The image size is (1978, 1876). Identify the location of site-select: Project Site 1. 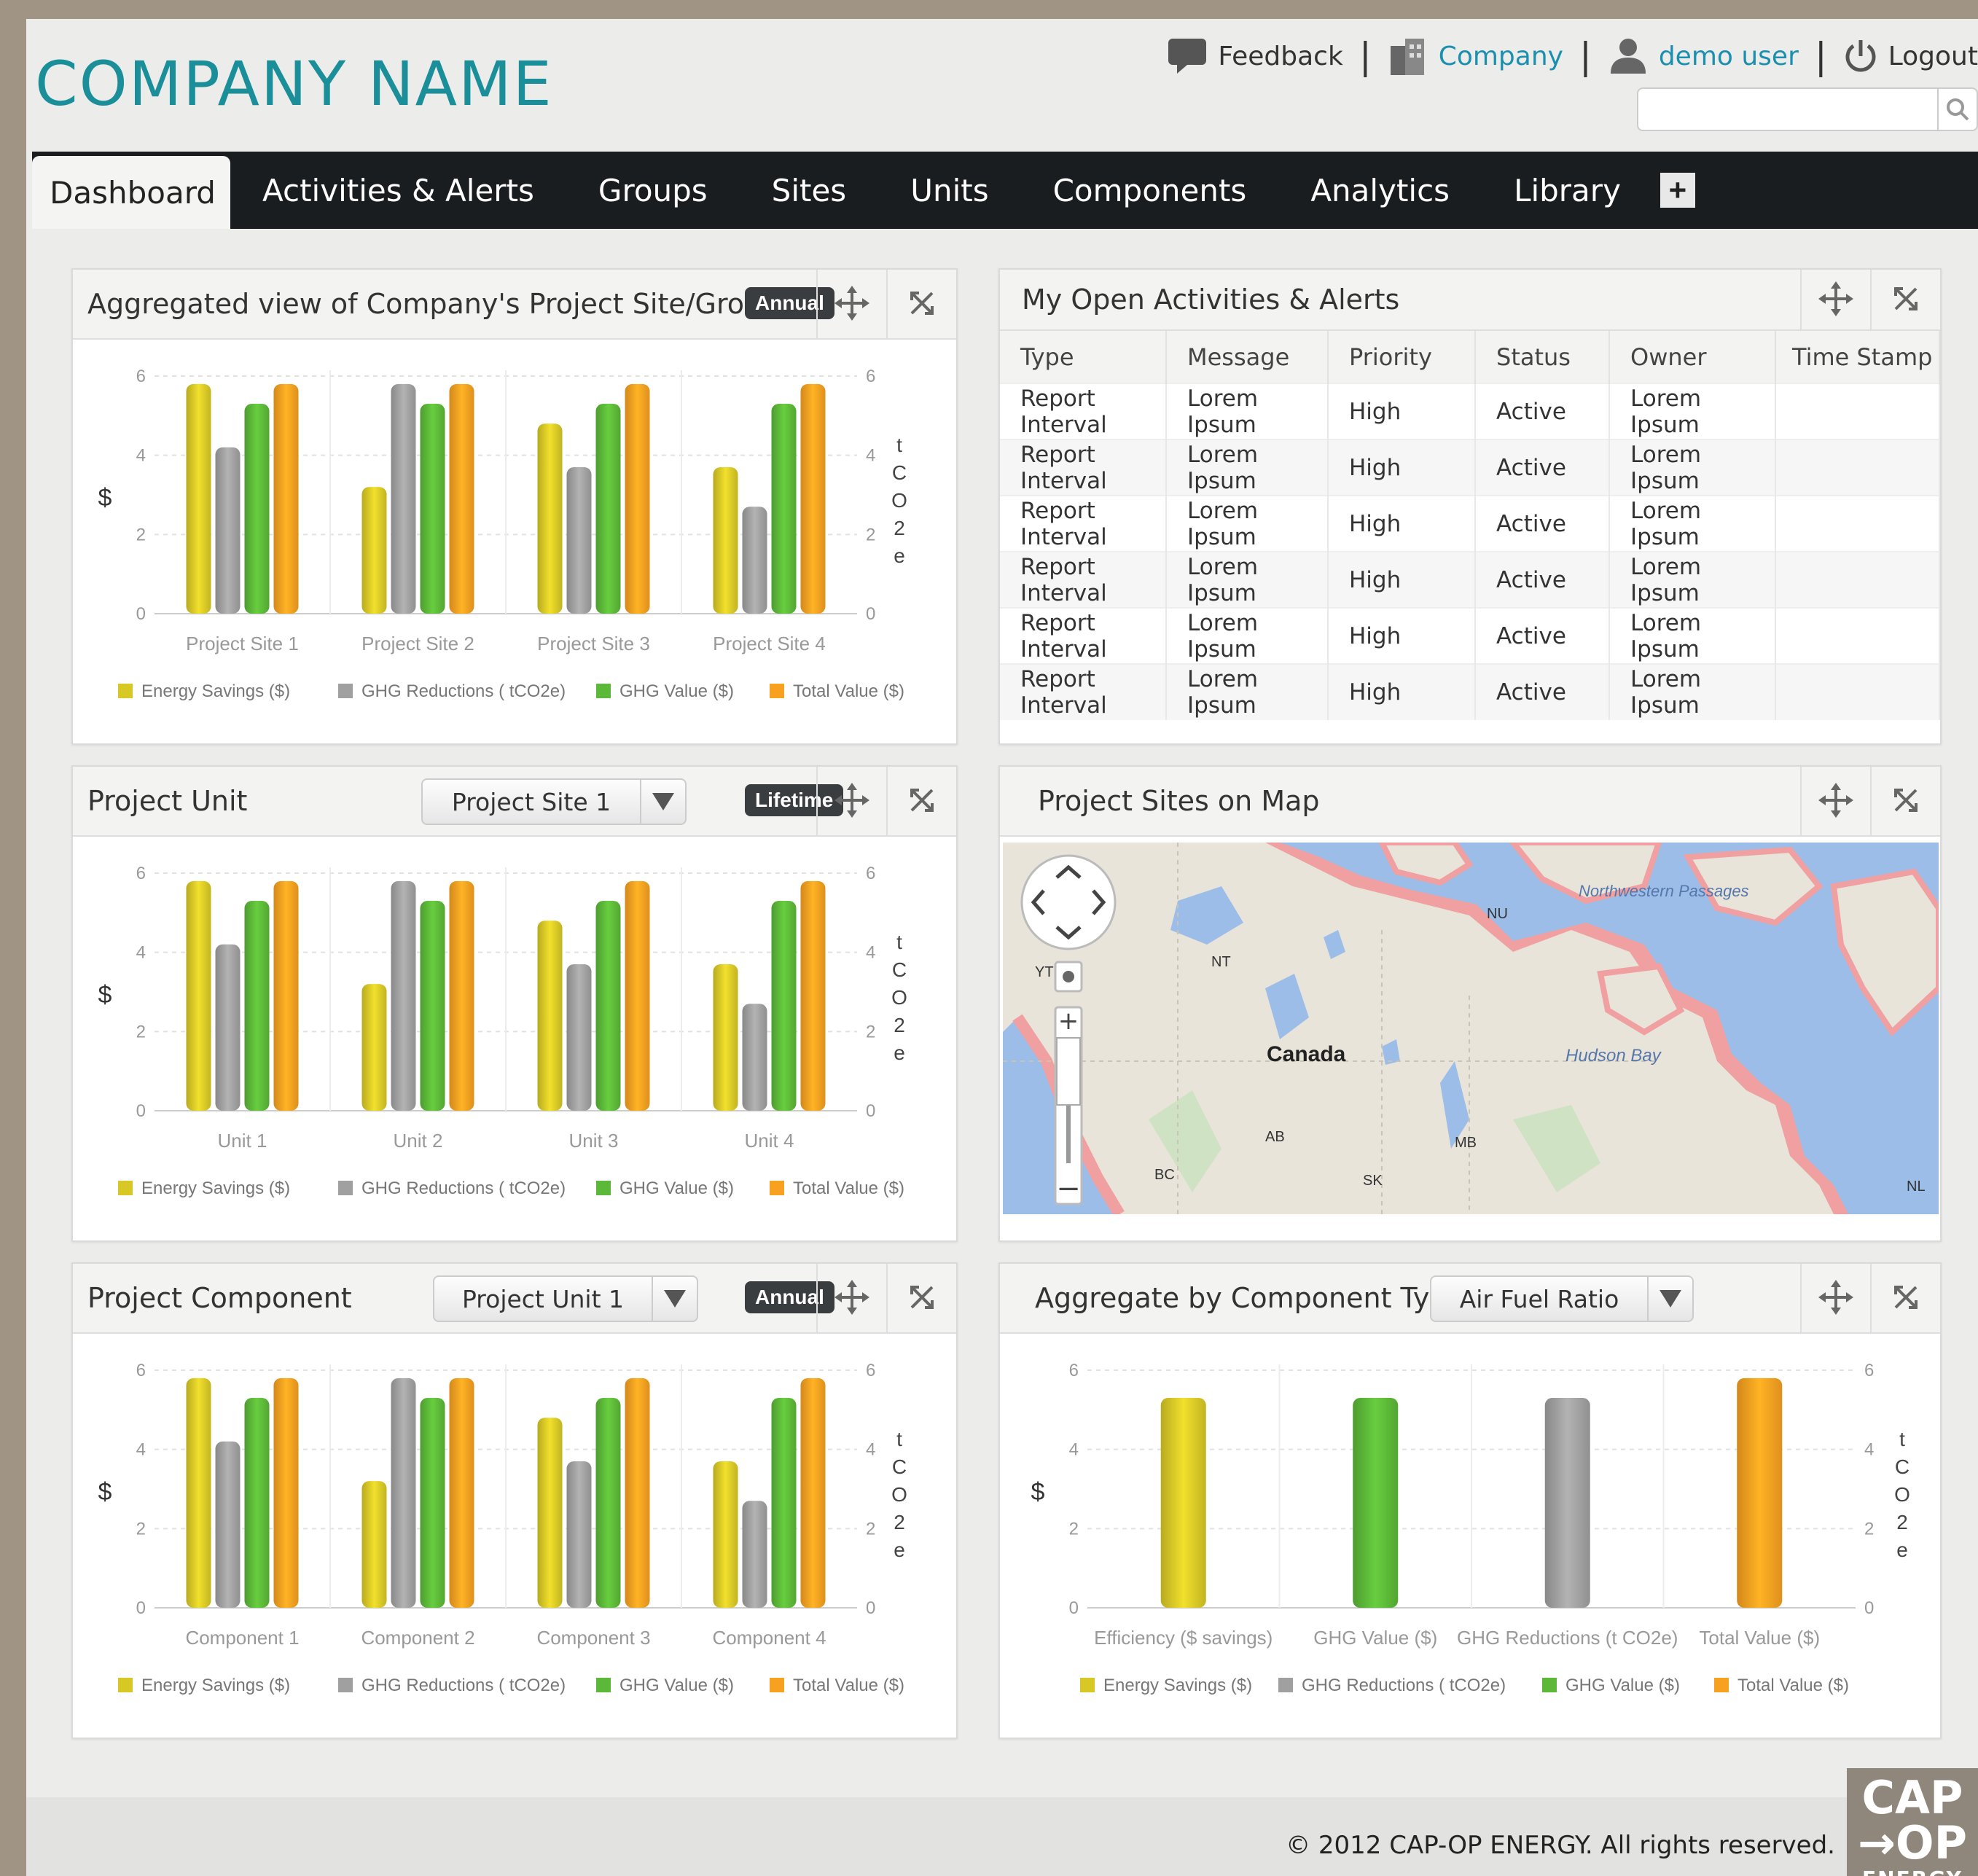
(554, 801).